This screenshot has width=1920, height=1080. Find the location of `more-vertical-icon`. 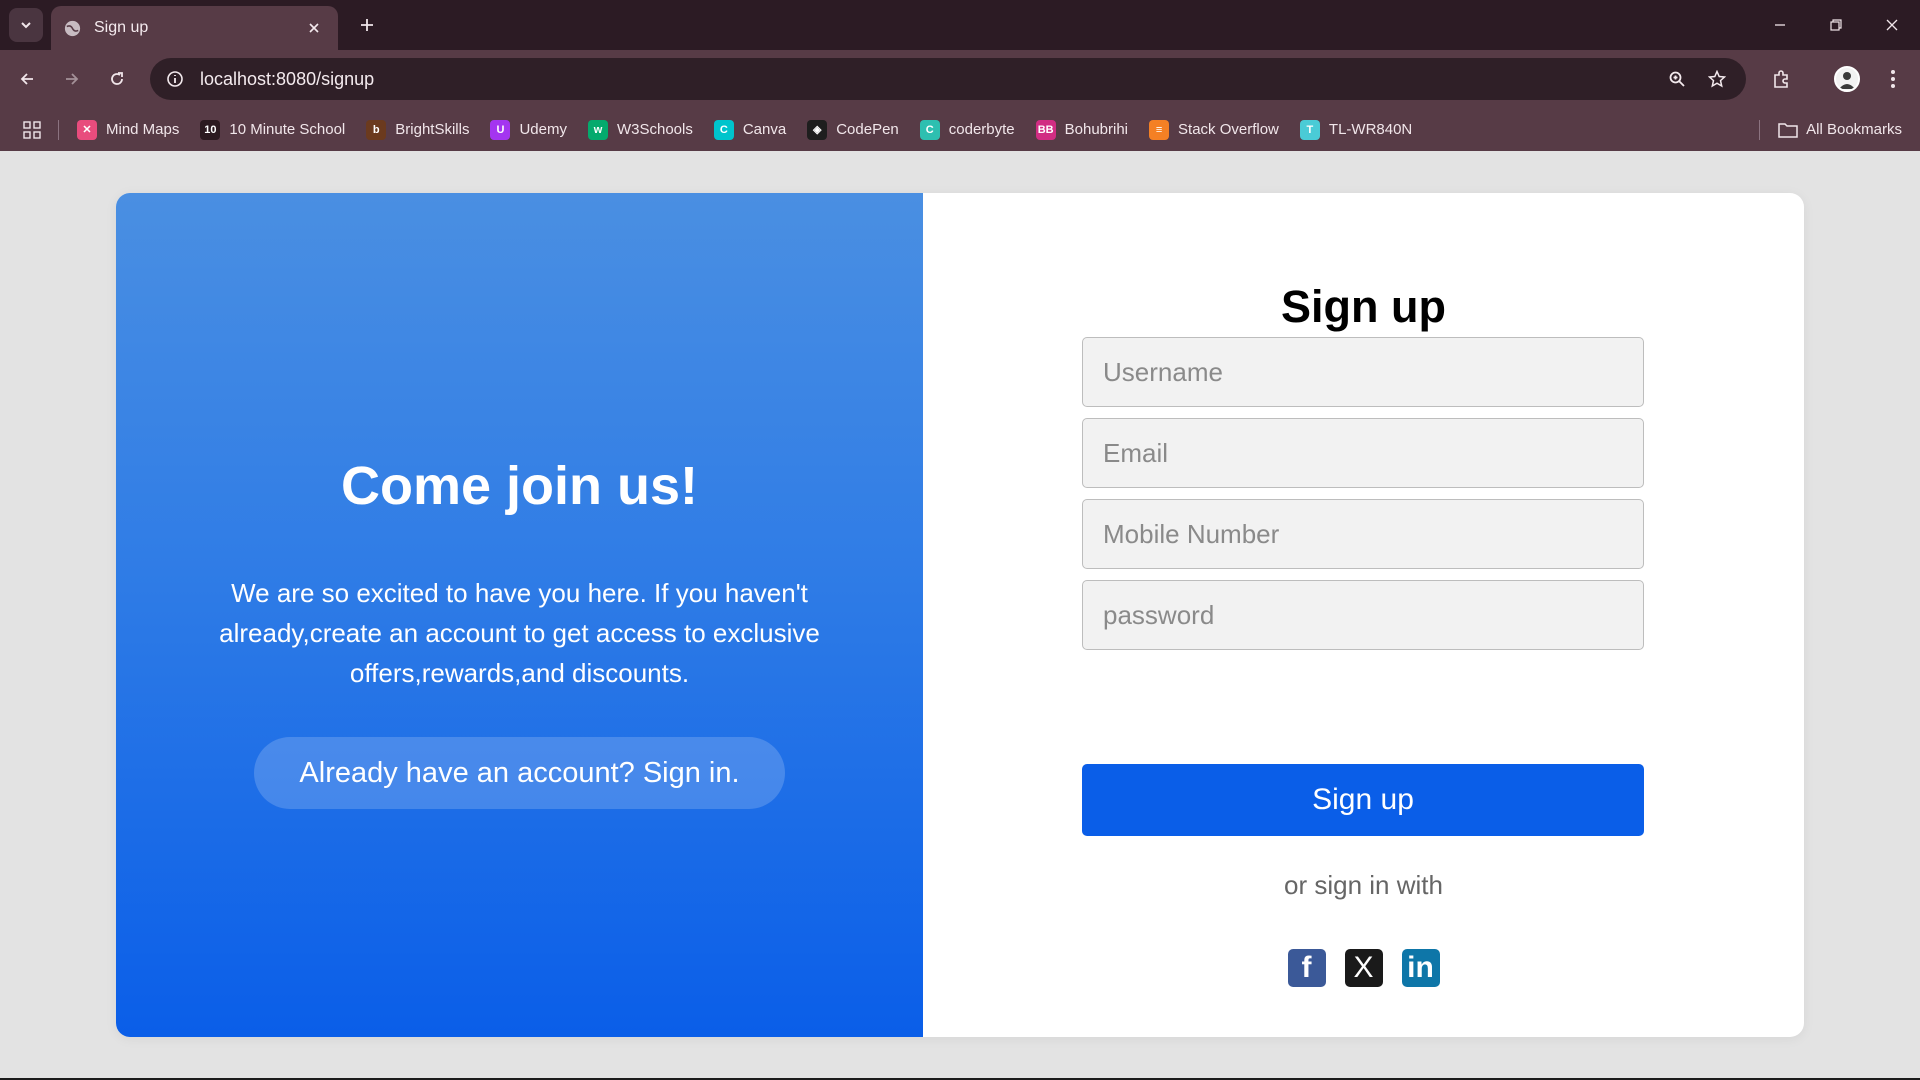

more-vertical-icon is located at coordinates (1893, 79).